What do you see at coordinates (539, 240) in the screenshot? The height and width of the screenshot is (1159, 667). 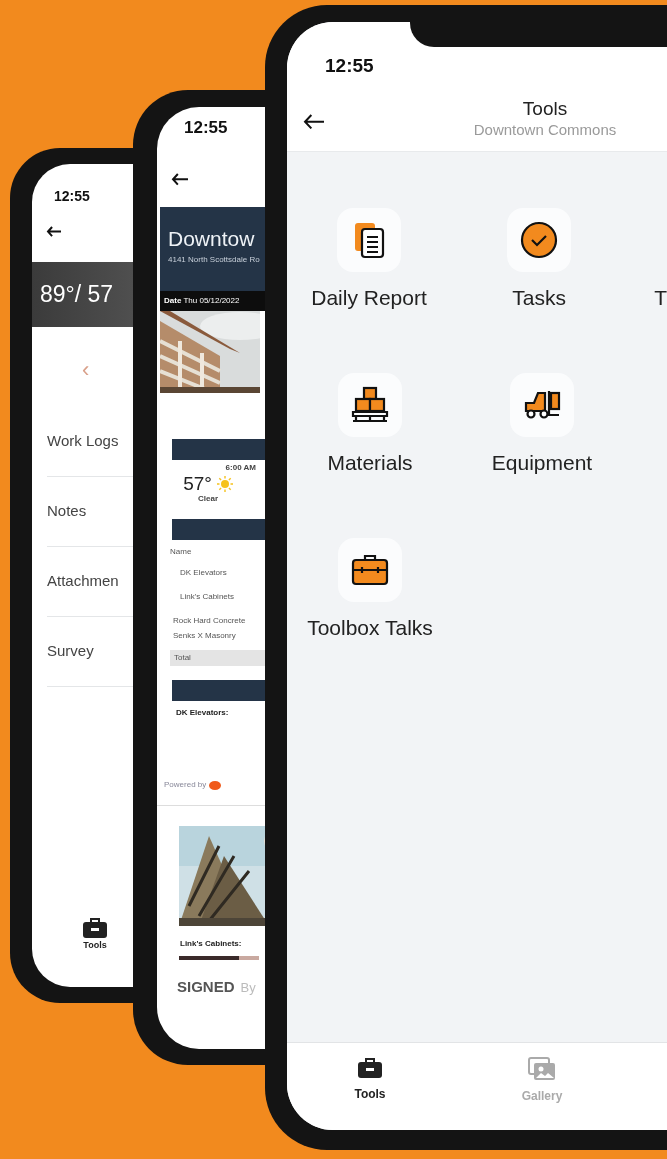 I see `check-circle-icon` at bounding box center [539, 240].